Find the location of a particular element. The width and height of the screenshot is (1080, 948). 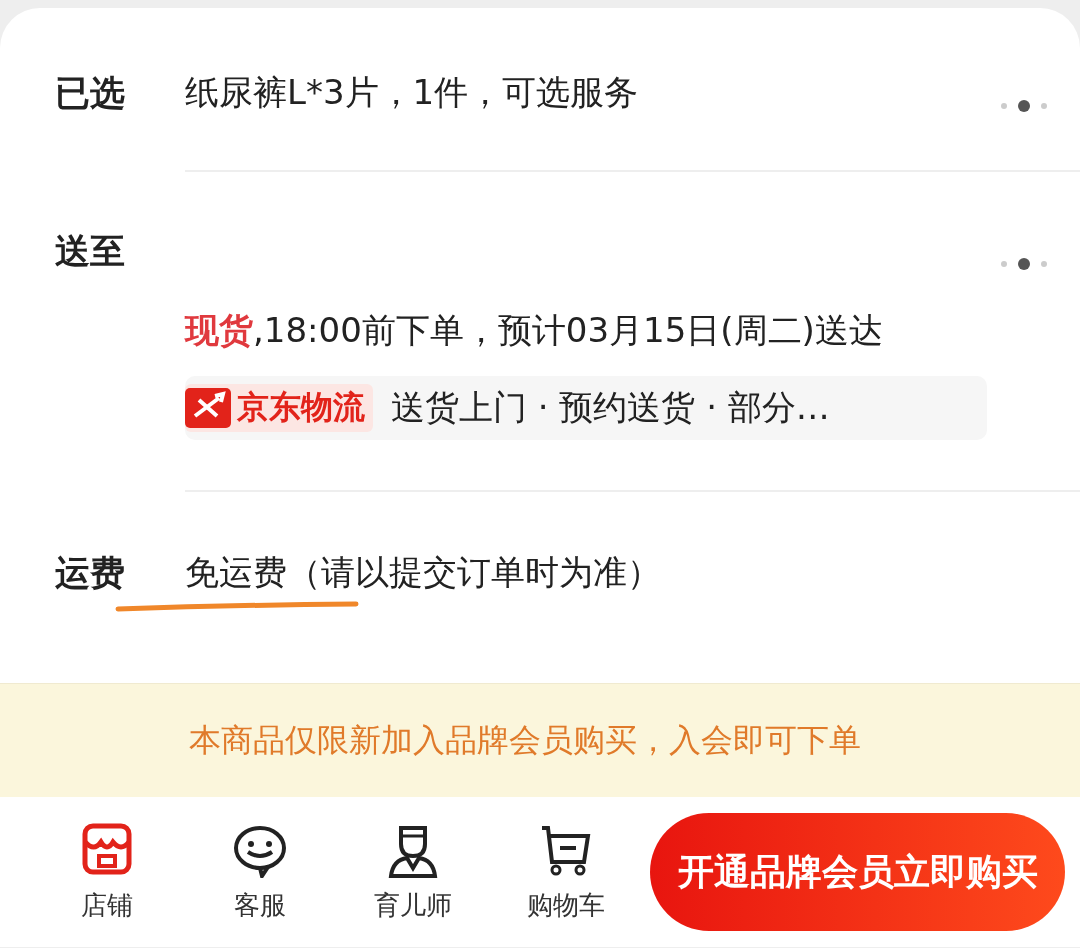

shipping-text: 免运费（请以提交订单时为准） is located at coordinates (423, 572).